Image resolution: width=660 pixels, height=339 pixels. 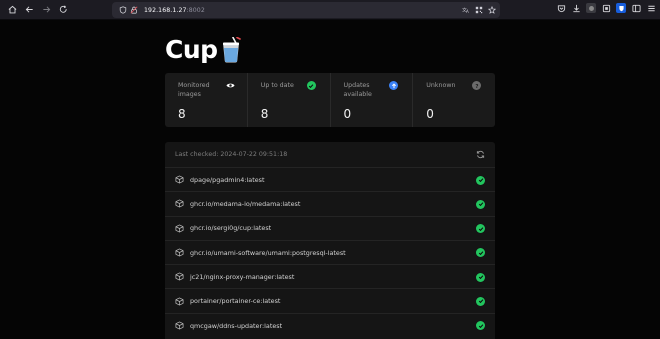 What do you see at coordinates (245, 203) in the screenshot?
I see `image-name: ghcr.io/medama-io/medama:latest` at bounding box center [245, 203].